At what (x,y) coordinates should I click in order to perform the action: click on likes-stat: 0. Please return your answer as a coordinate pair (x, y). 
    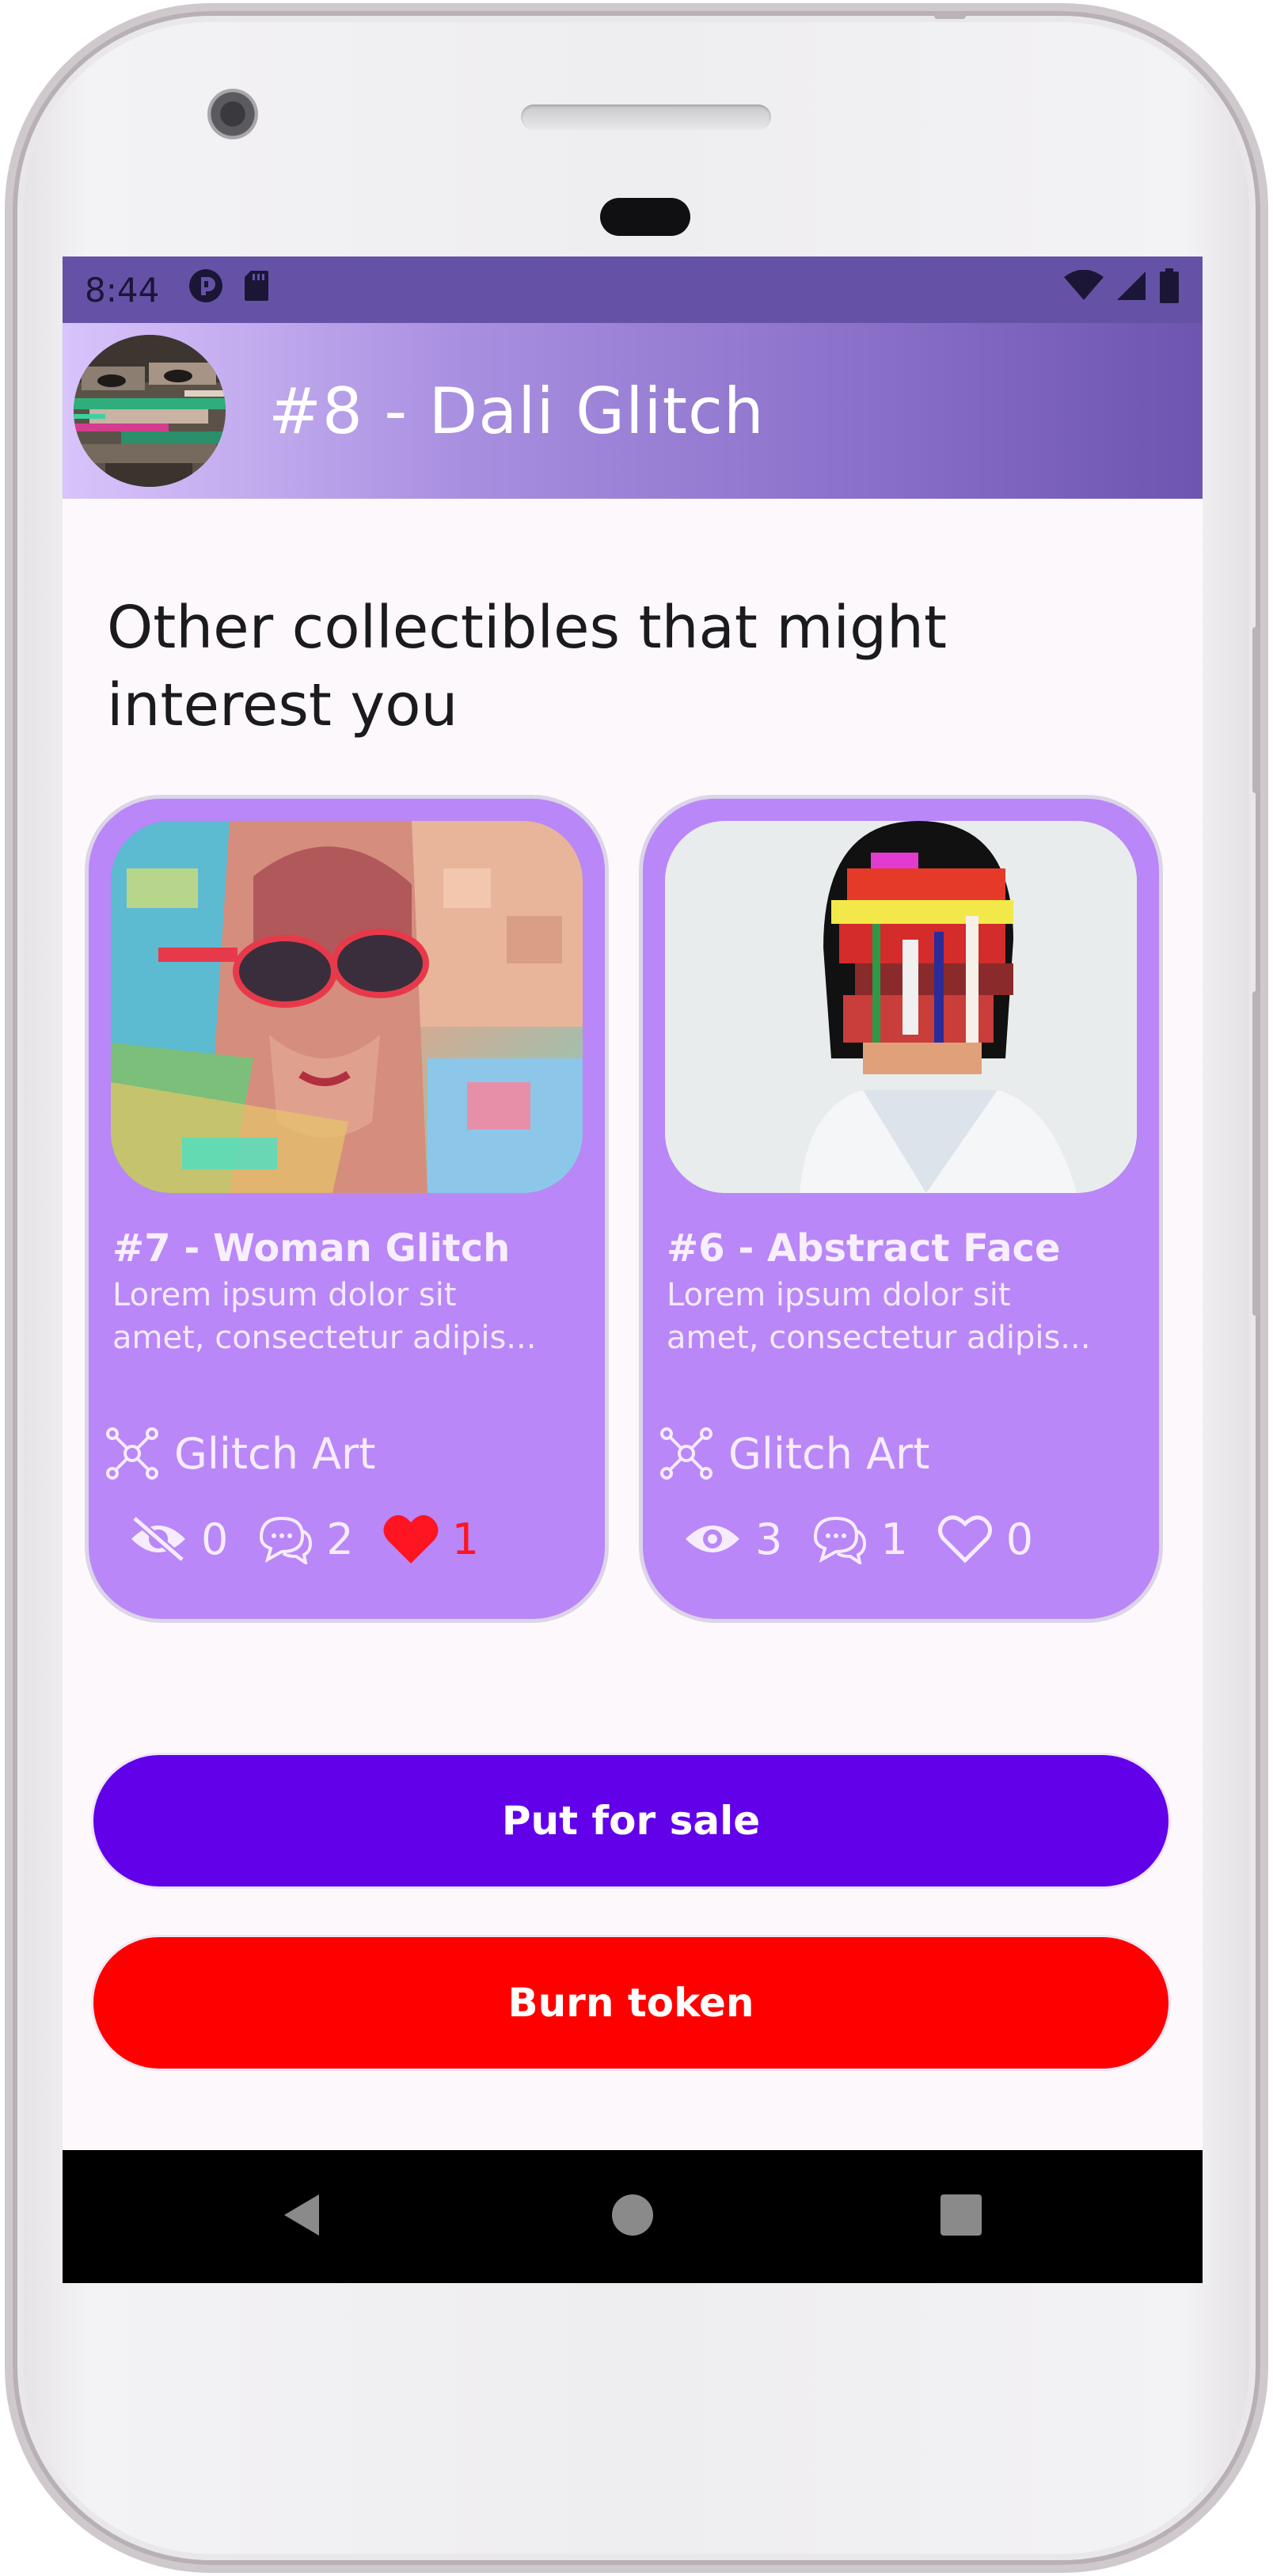
    Looking at the image, I should click on (985, 1539).